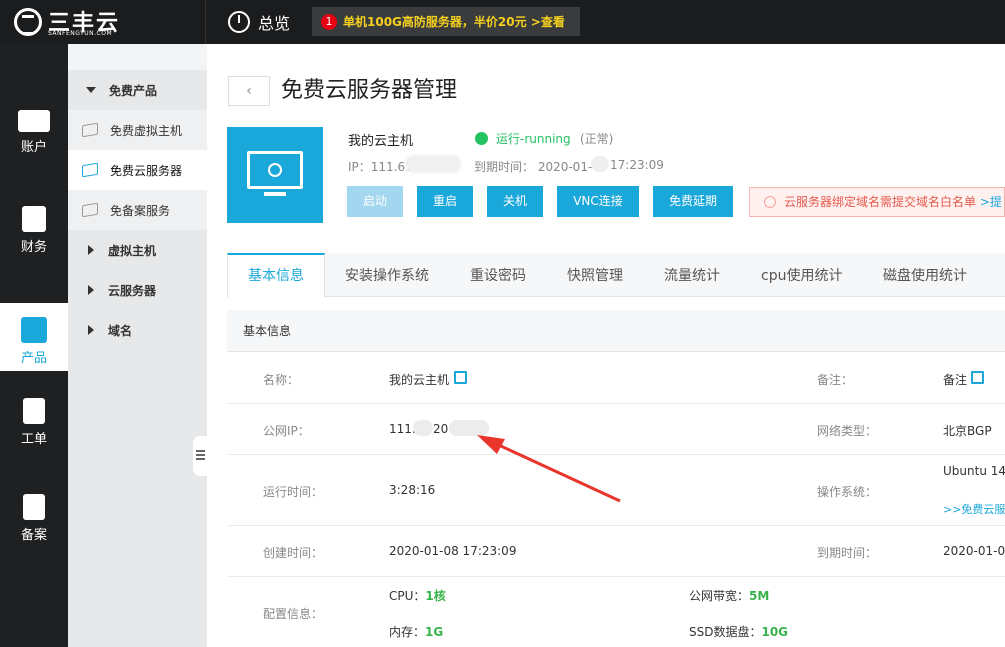 The height and width of the screenshot is (647, 1005). I want to click on extend-button: 免费延期, so click(693, 201).